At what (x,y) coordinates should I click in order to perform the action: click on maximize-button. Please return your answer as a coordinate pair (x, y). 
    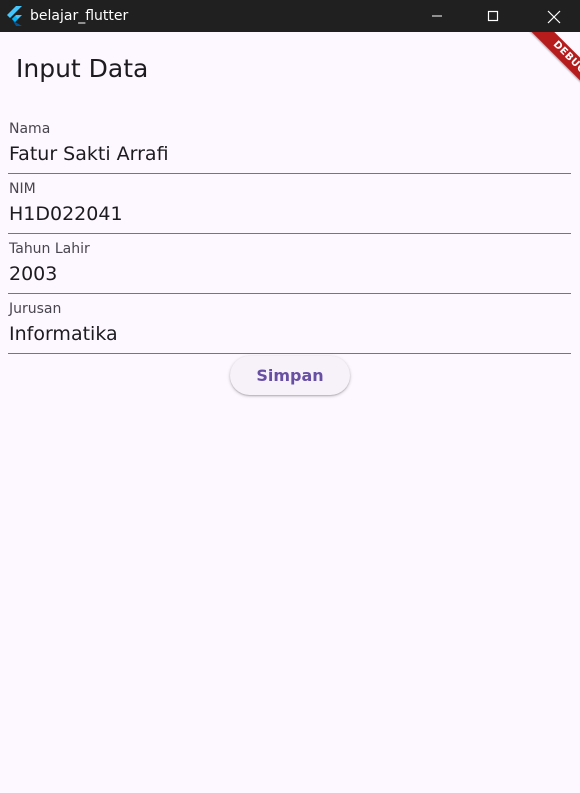
    Looking at the image, I should click on (493, 16).